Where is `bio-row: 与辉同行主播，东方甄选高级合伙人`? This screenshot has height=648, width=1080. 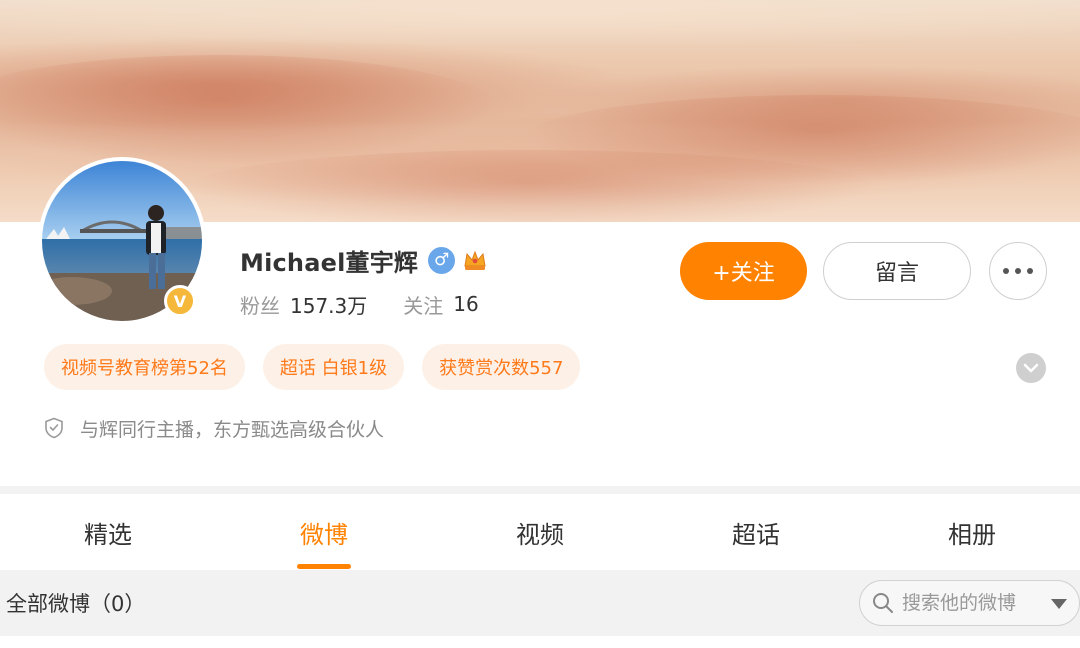
bio-row: 与辉同行主播，东方甄选高级合伙人 is located at coordinates (214, 428).